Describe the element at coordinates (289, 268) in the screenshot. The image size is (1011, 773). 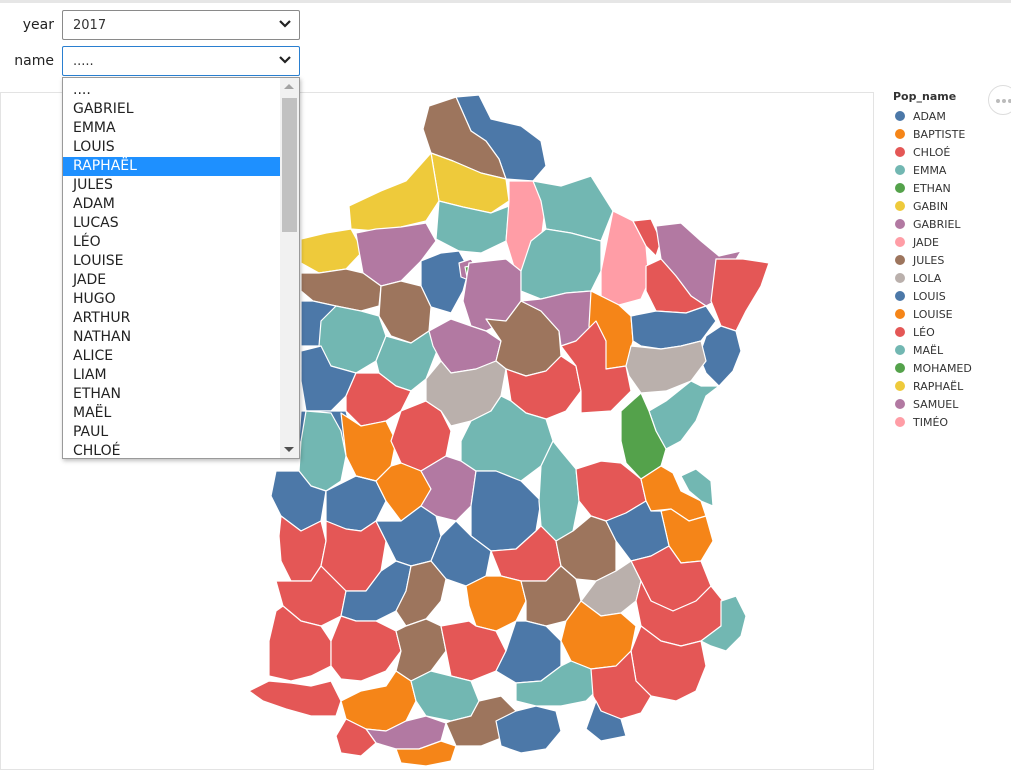
I see `dropdown-scrollbar` at that location.